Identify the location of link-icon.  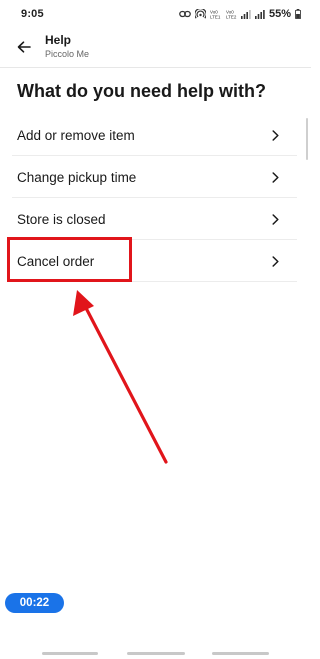
(185, 14).